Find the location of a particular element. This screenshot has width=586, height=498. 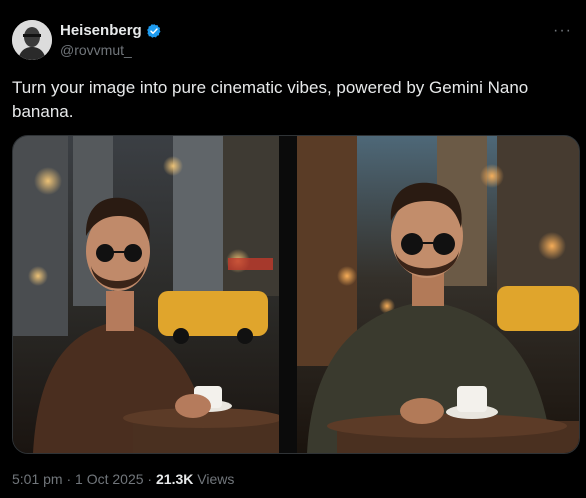

author-handle: @rovvmut_ is located at coordinates (96, 50).